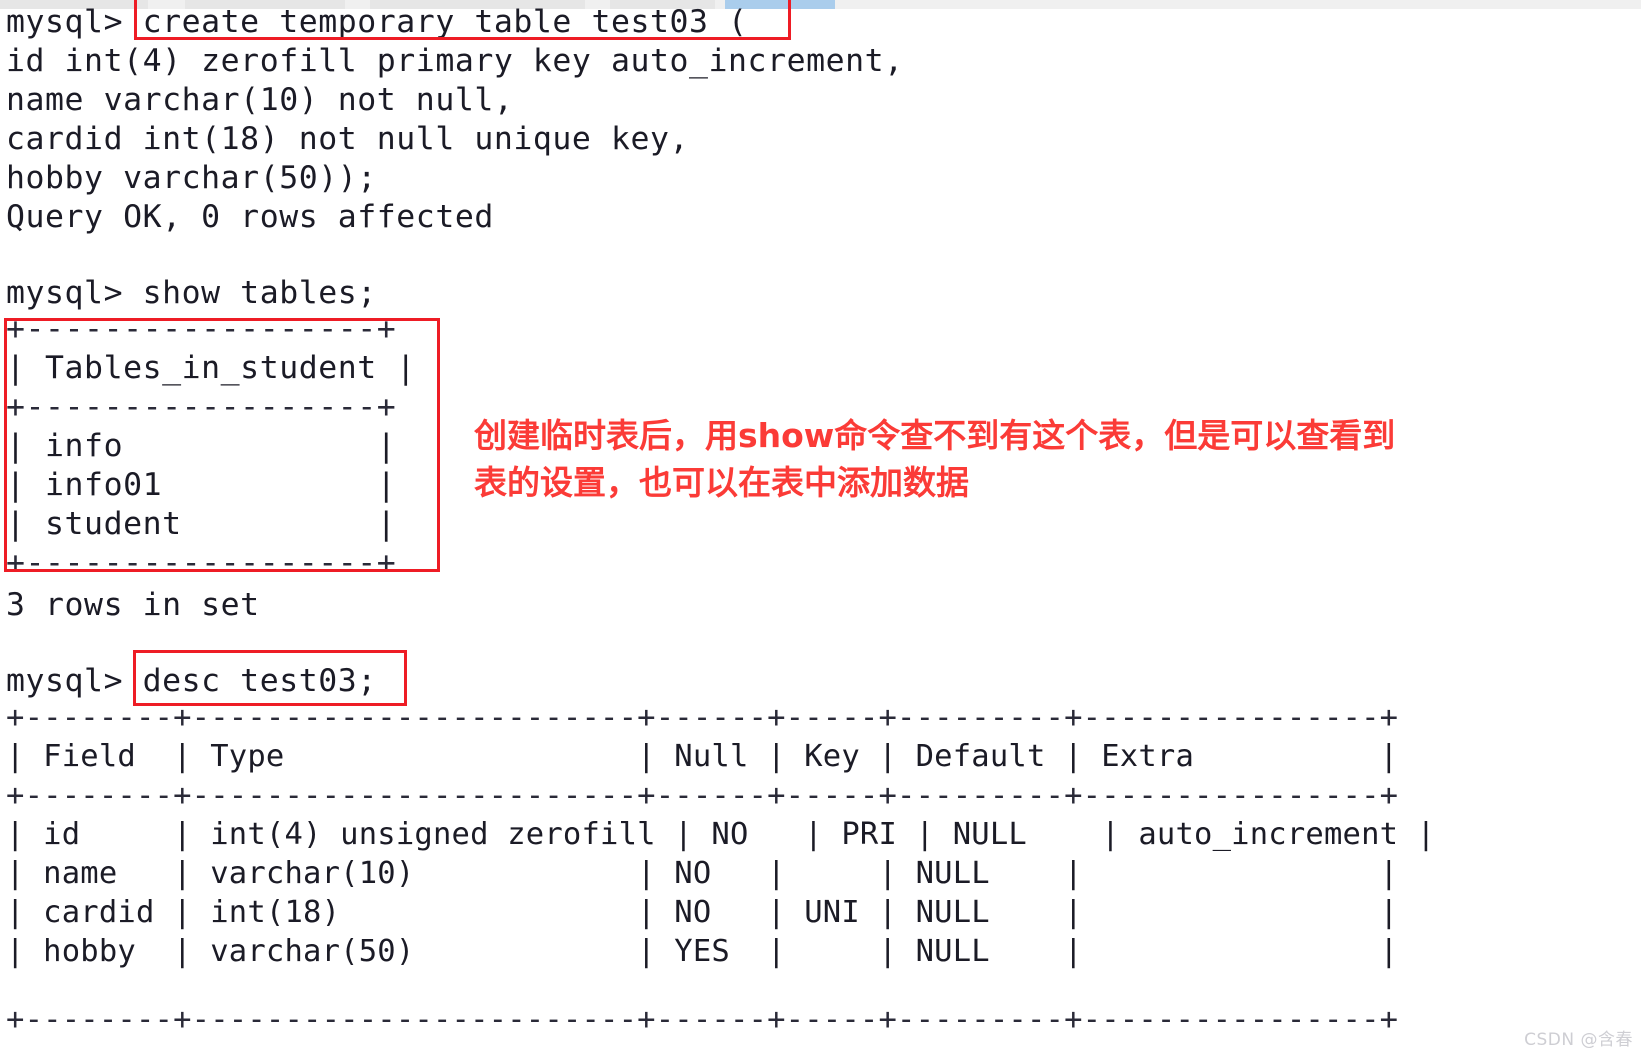  What do you see at coordinates (1578, 1040) in the screenshot?
I see `csdn-watermark: CSDN @含春` at bounding box center [1578, 1040].